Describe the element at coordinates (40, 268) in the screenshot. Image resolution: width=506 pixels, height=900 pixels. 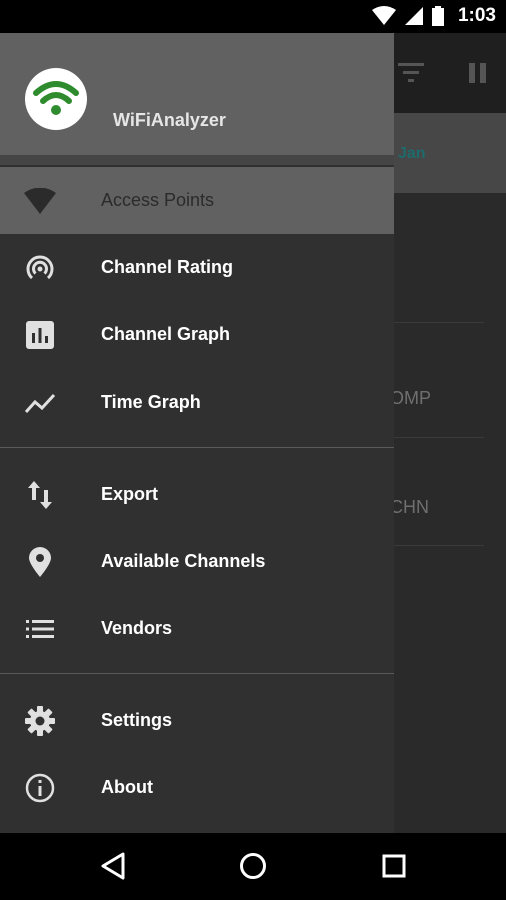
I see `wifi-tethering-icon` at that location.